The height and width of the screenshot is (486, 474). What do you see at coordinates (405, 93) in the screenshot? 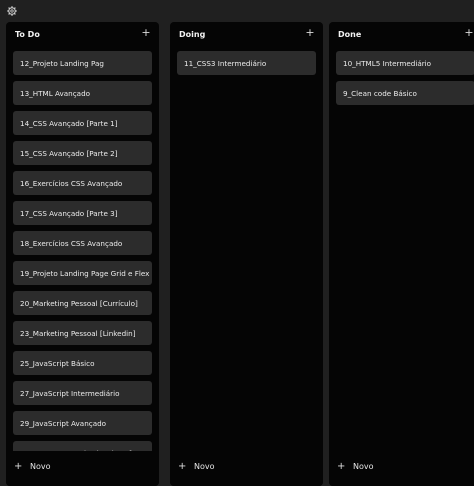
I see `task-card: 9_Clean code Básico` at bounding box center [405, 93].